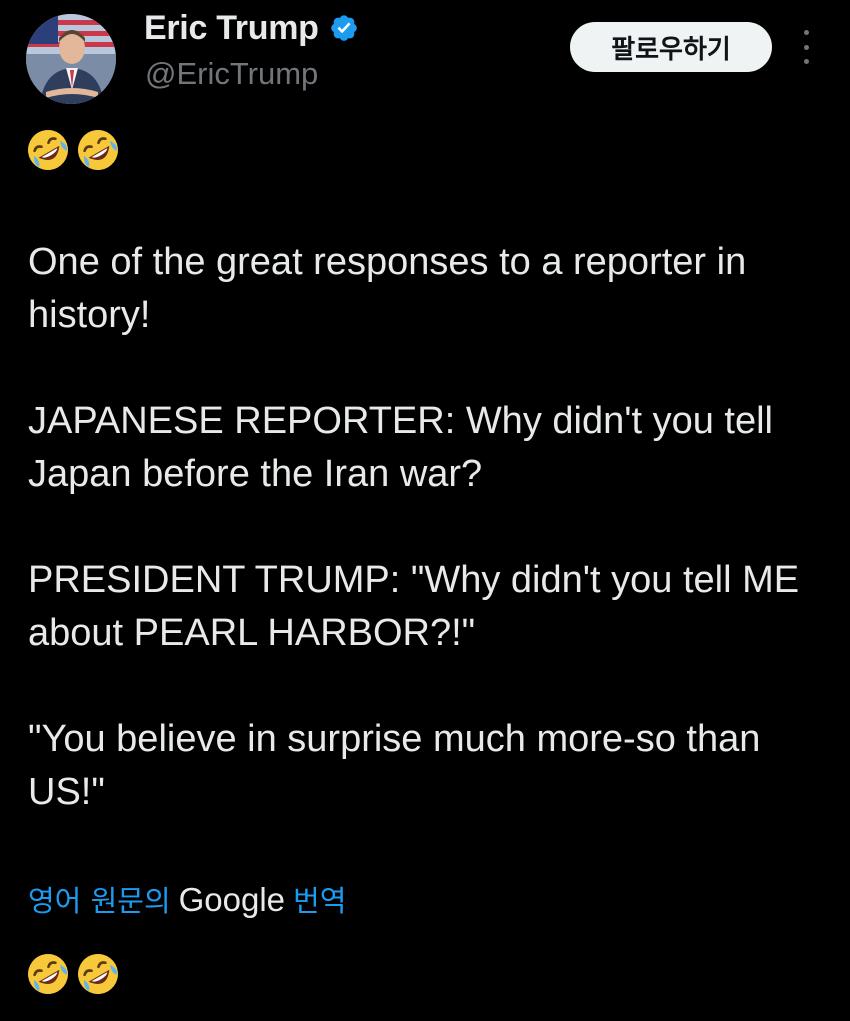  I want to click on emoji-suffix, so click(73, 973).